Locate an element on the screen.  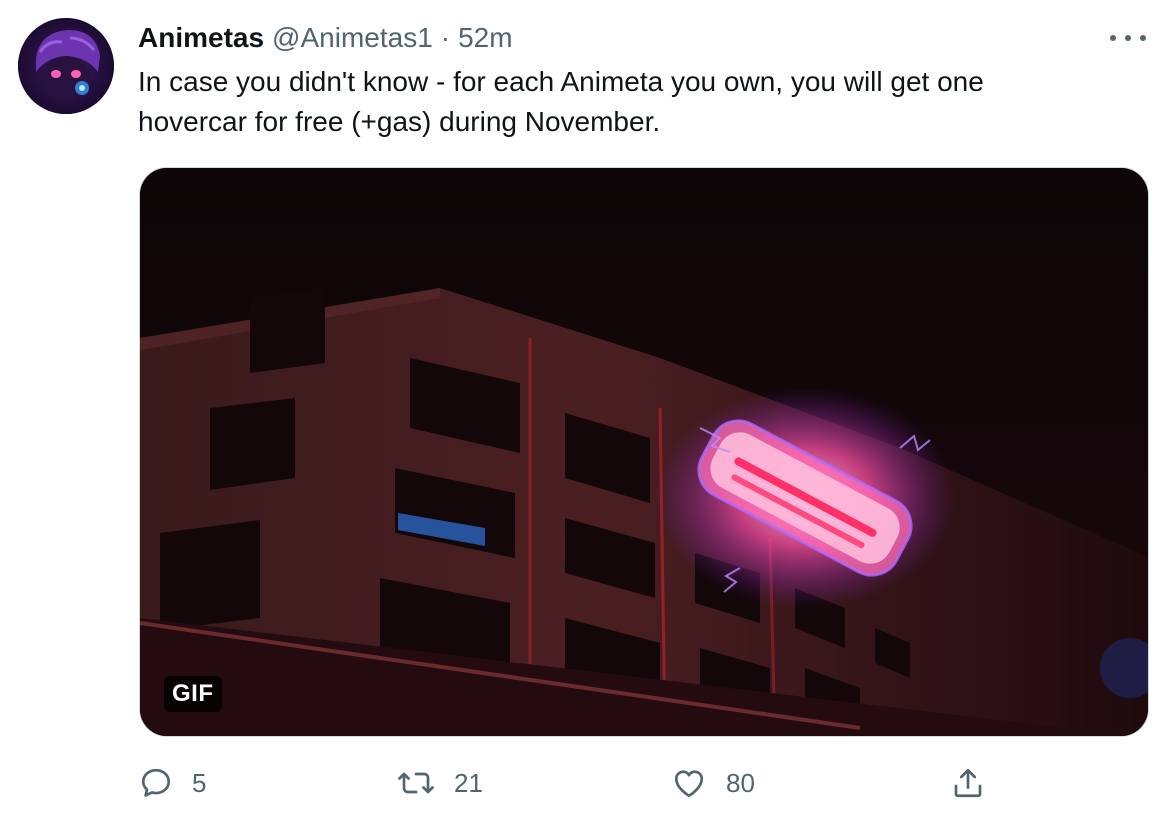
retweet-count: 21 is located at coordinates (468, 782).